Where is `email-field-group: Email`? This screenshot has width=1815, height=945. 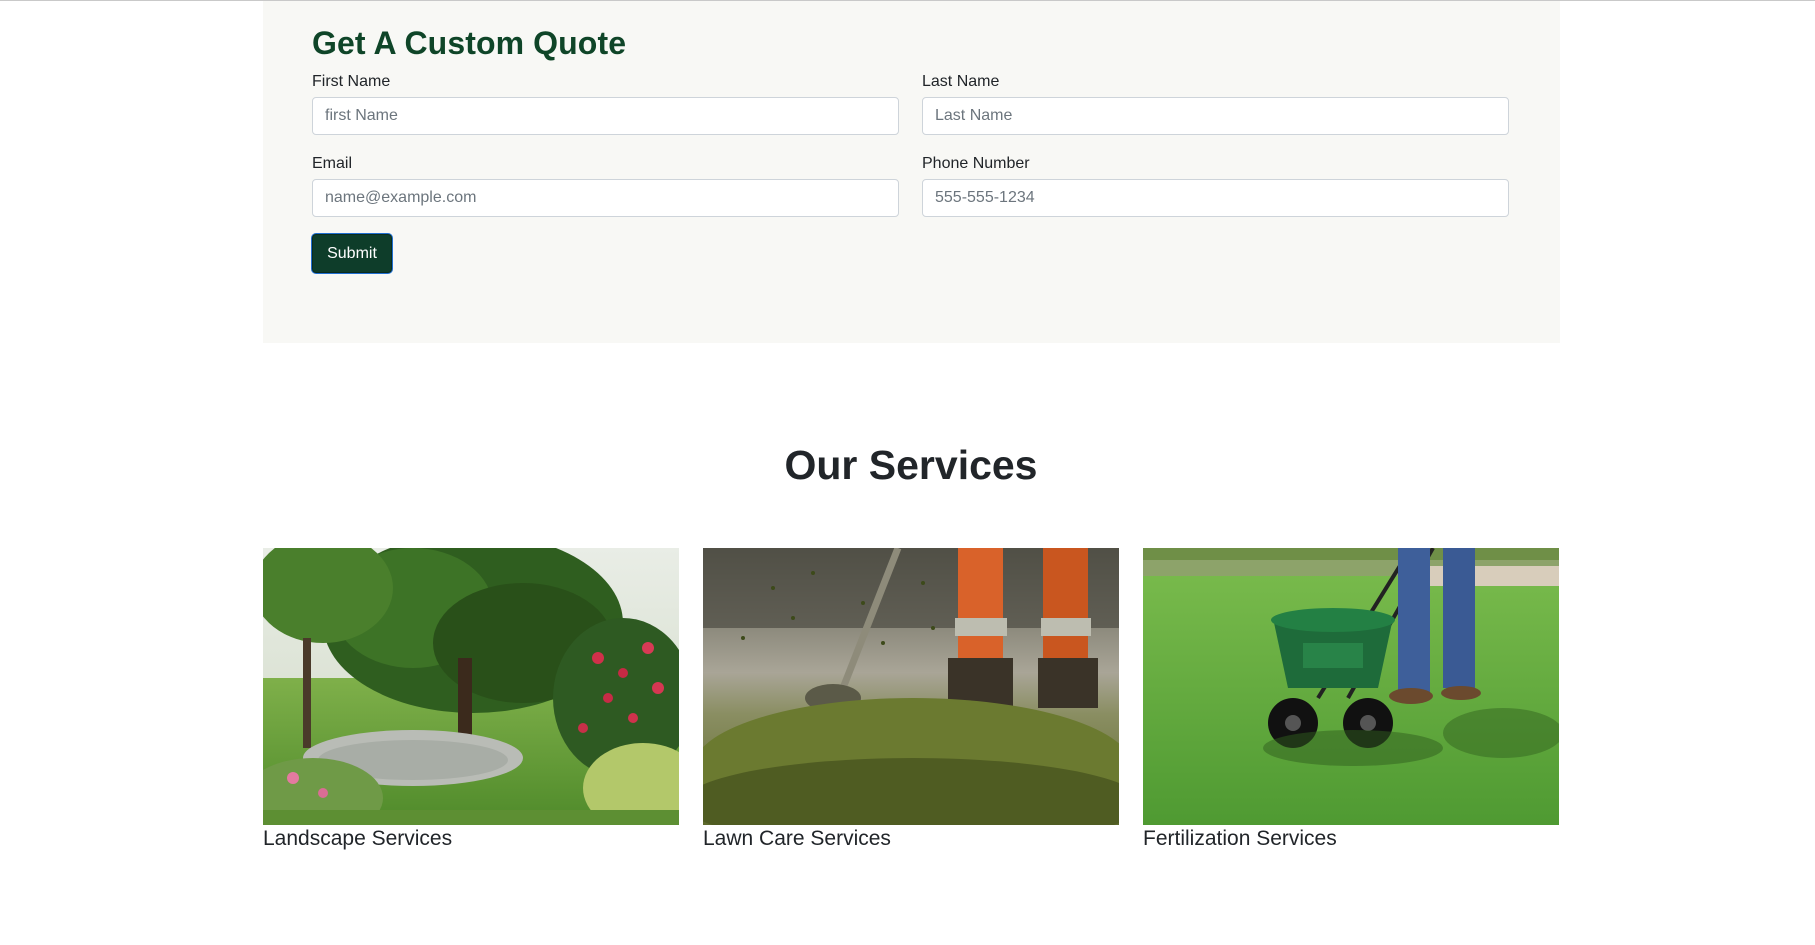 email-field-group: Email is located at coordinates (605, 185).